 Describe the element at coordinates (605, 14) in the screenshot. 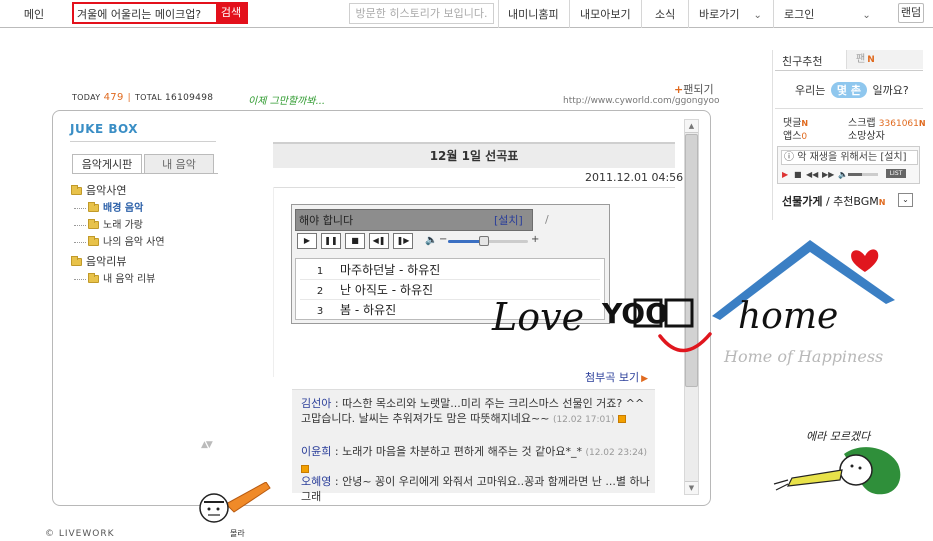

I see `nav-my-collection: 내모아보기` at that location.